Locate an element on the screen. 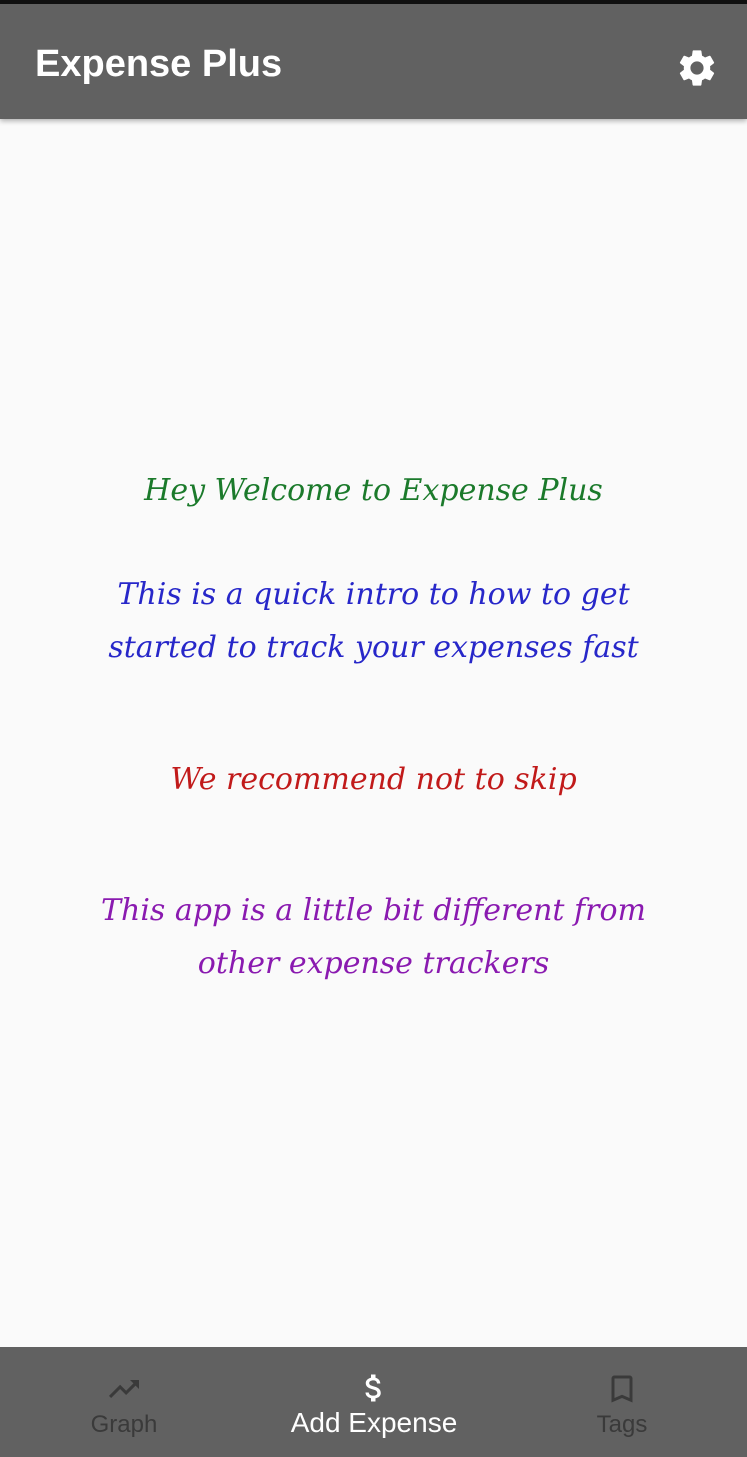  different-line-1: This app is a little bit different from is located at coordinates (373, 910).